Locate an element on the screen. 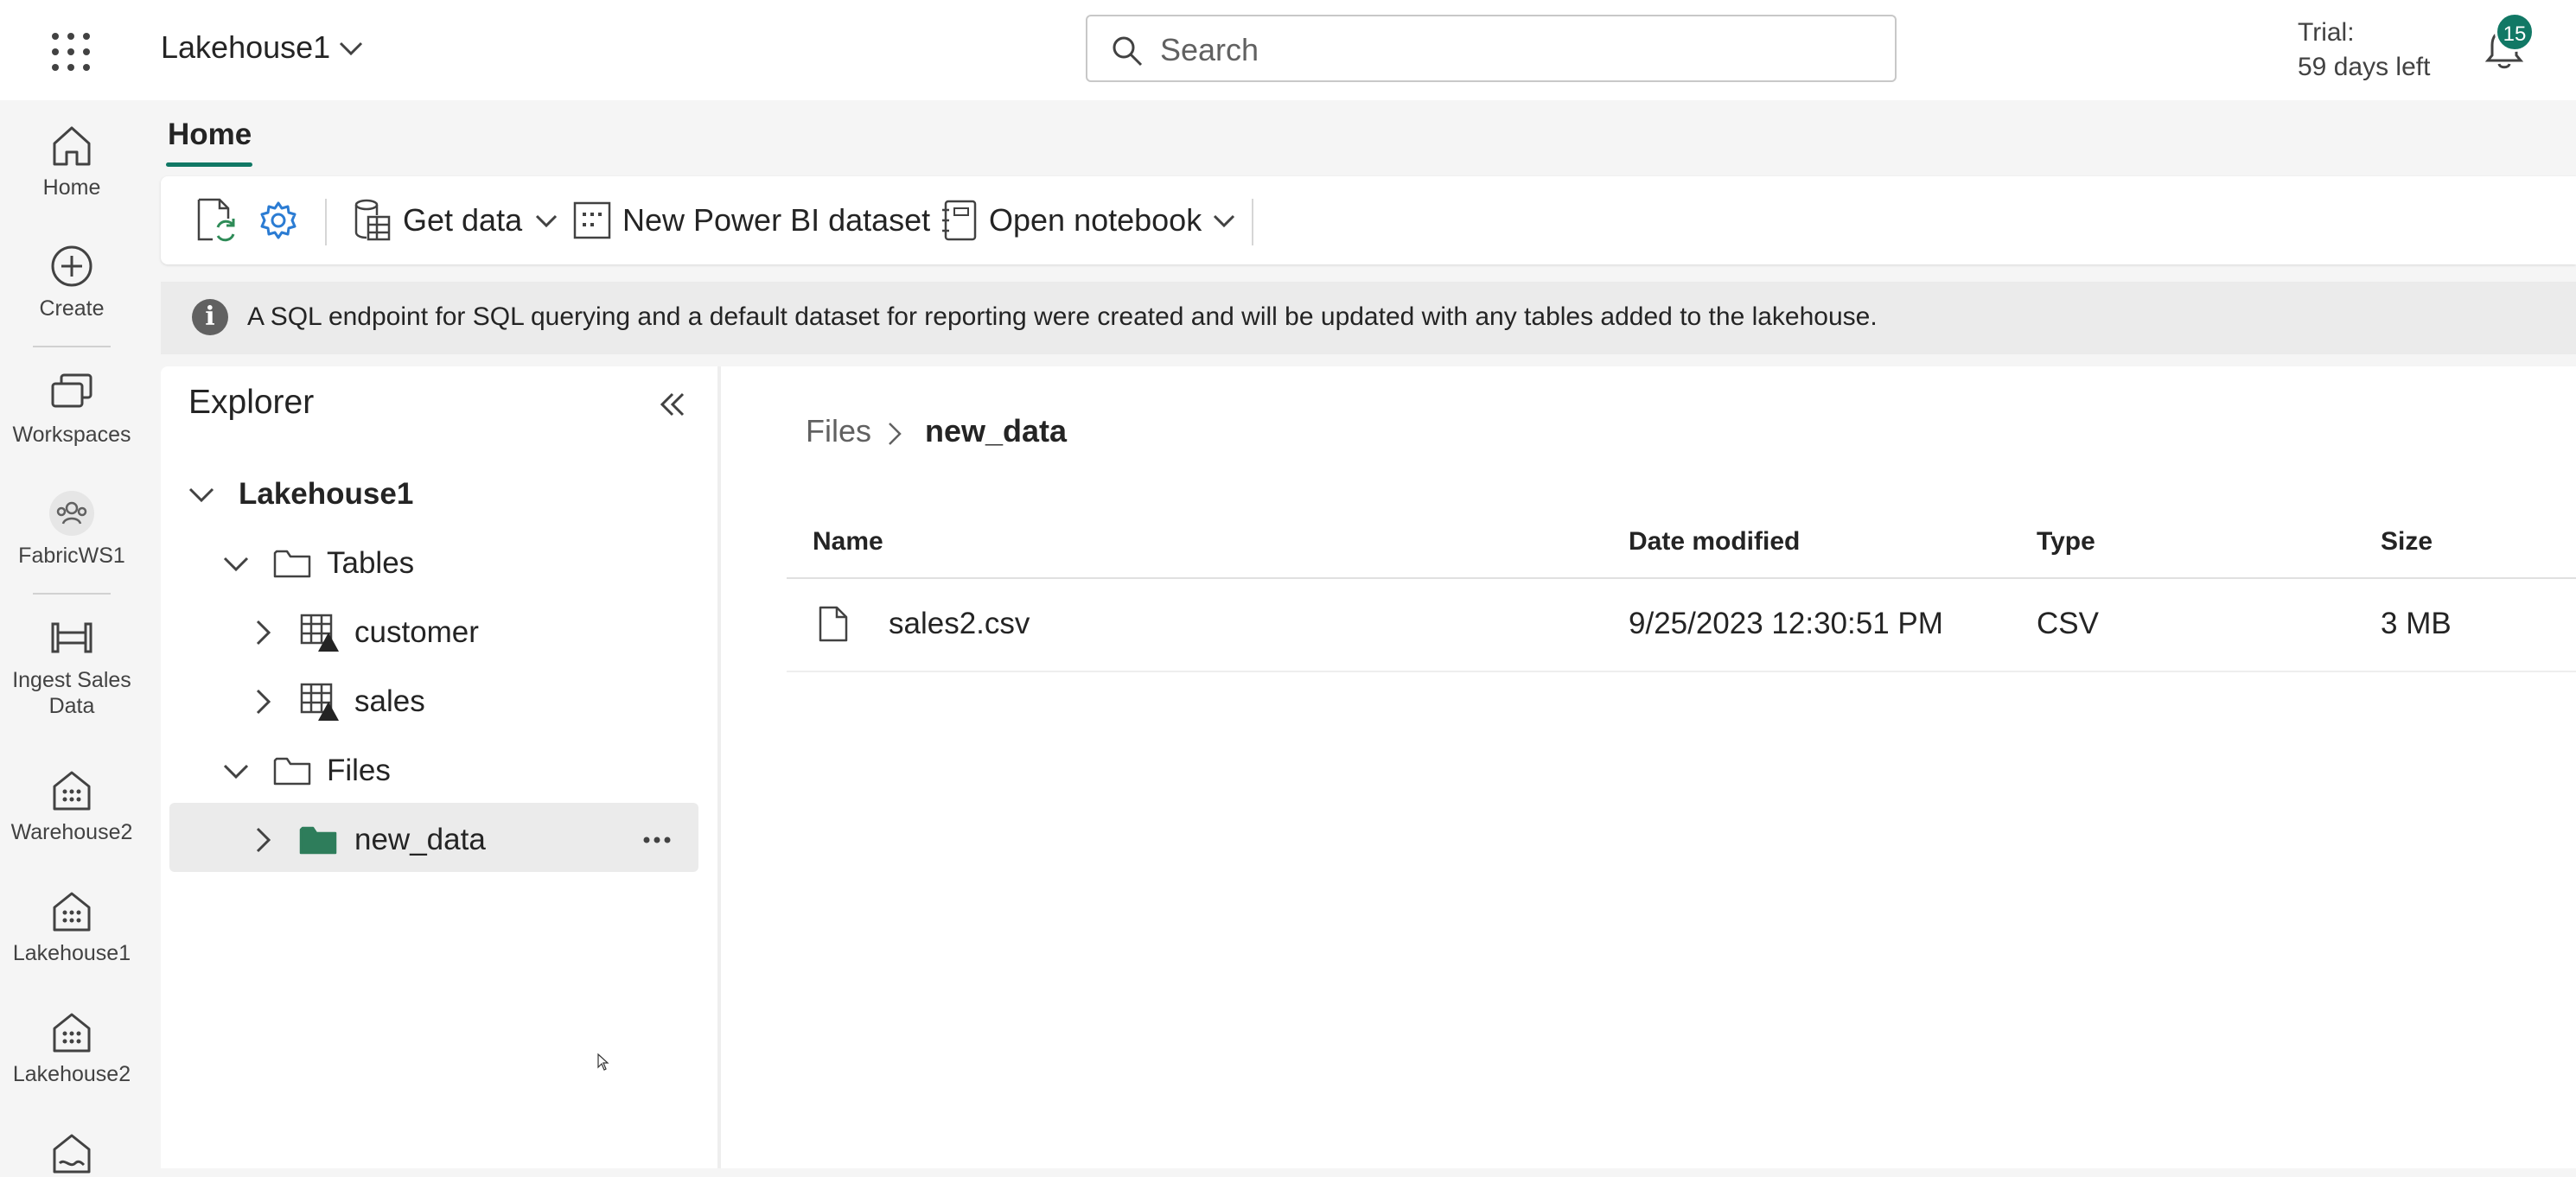 This screenshot has height=1177, width=2576. gear-icon is located at coordinates (283, 221).